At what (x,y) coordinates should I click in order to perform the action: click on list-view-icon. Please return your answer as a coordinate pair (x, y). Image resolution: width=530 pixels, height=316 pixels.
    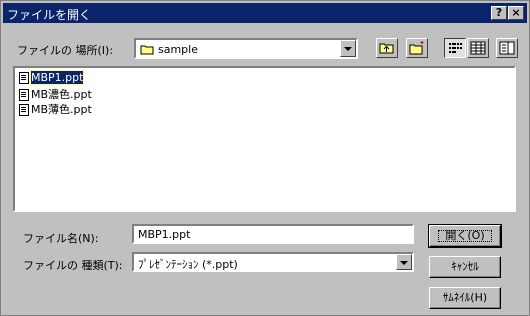
    Looking at the image, I should click on (455, 48).